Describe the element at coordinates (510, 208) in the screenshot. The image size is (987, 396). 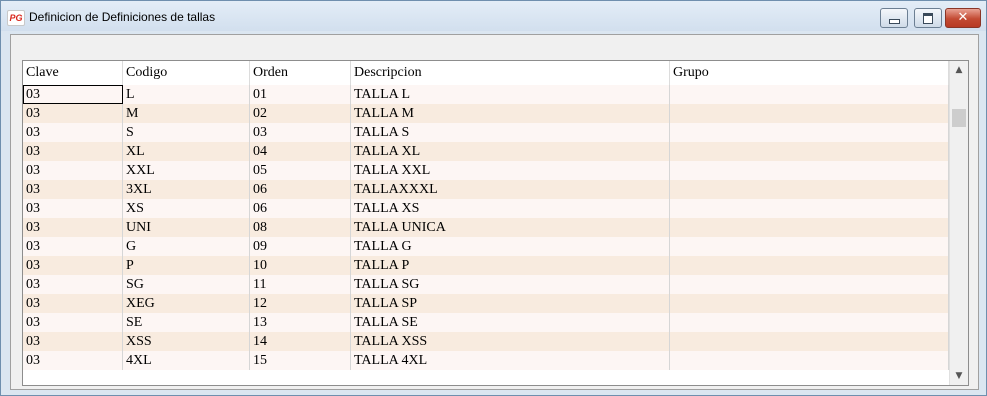
I see `cell-descripcion: TALLA XS` at that location.